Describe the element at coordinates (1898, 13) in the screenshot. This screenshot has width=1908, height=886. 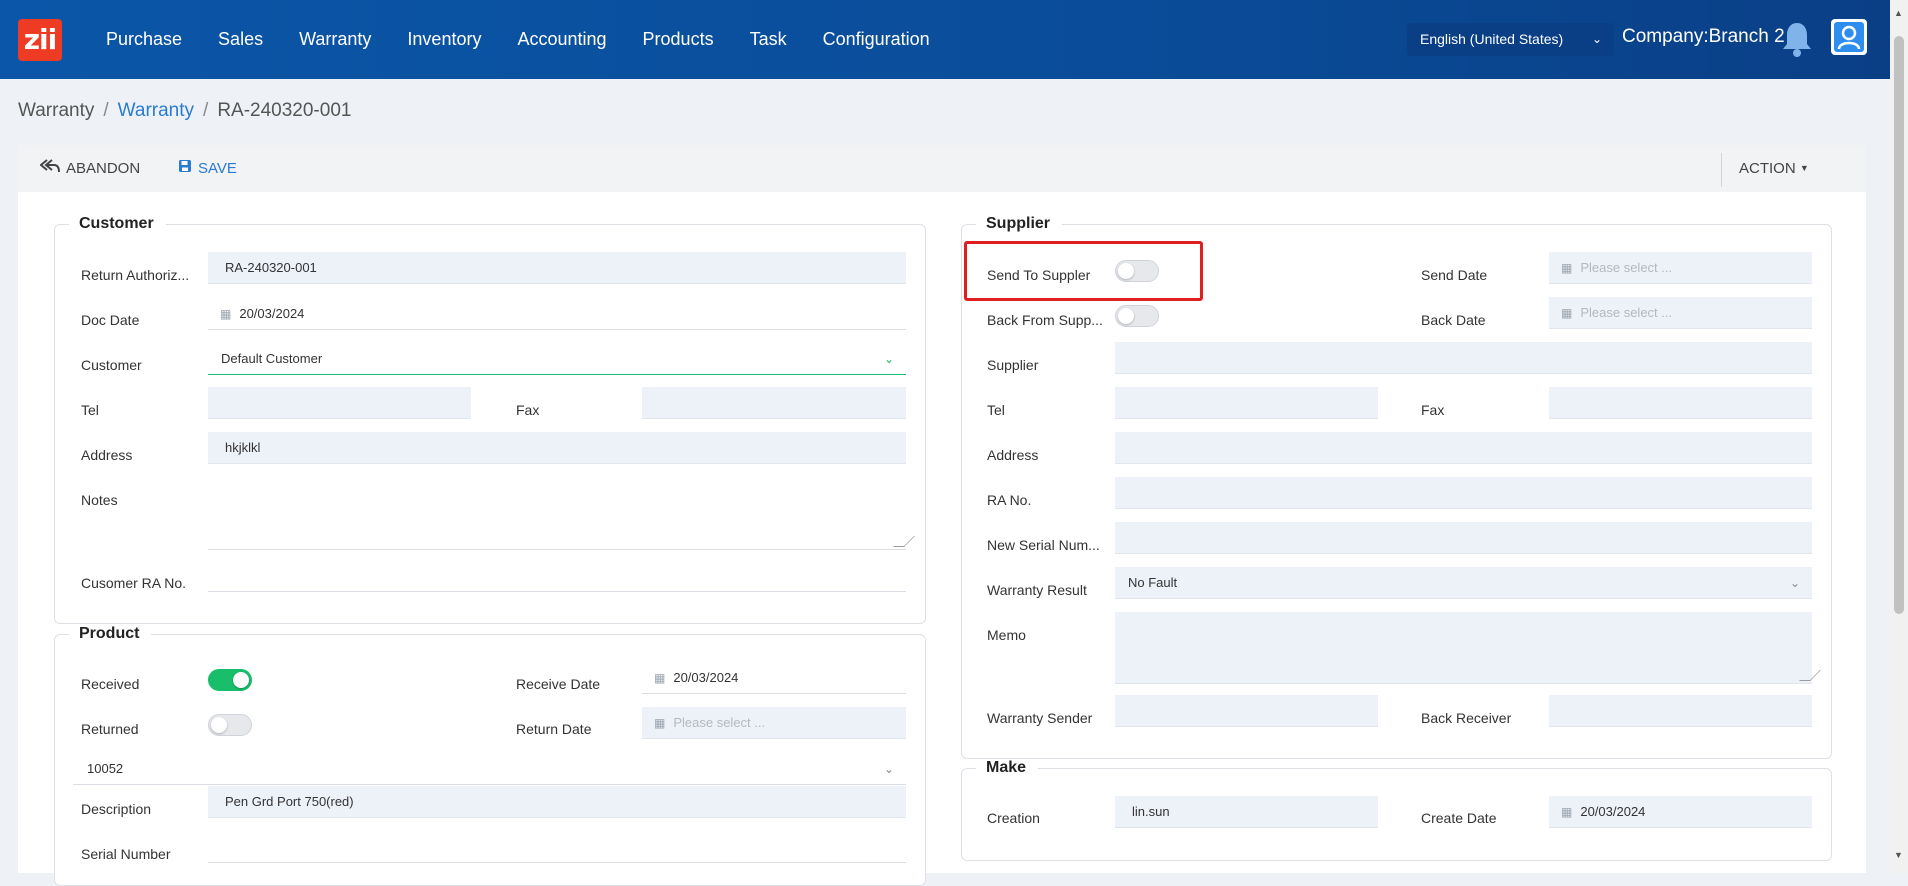
I see `scroll-up-icon: ▲` at that location.